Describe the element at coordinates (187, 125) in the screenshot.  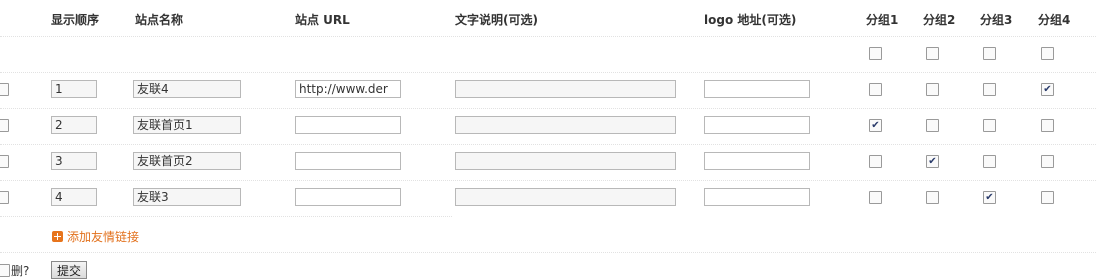
I see `site-name-input: 友联首页1` at that location.